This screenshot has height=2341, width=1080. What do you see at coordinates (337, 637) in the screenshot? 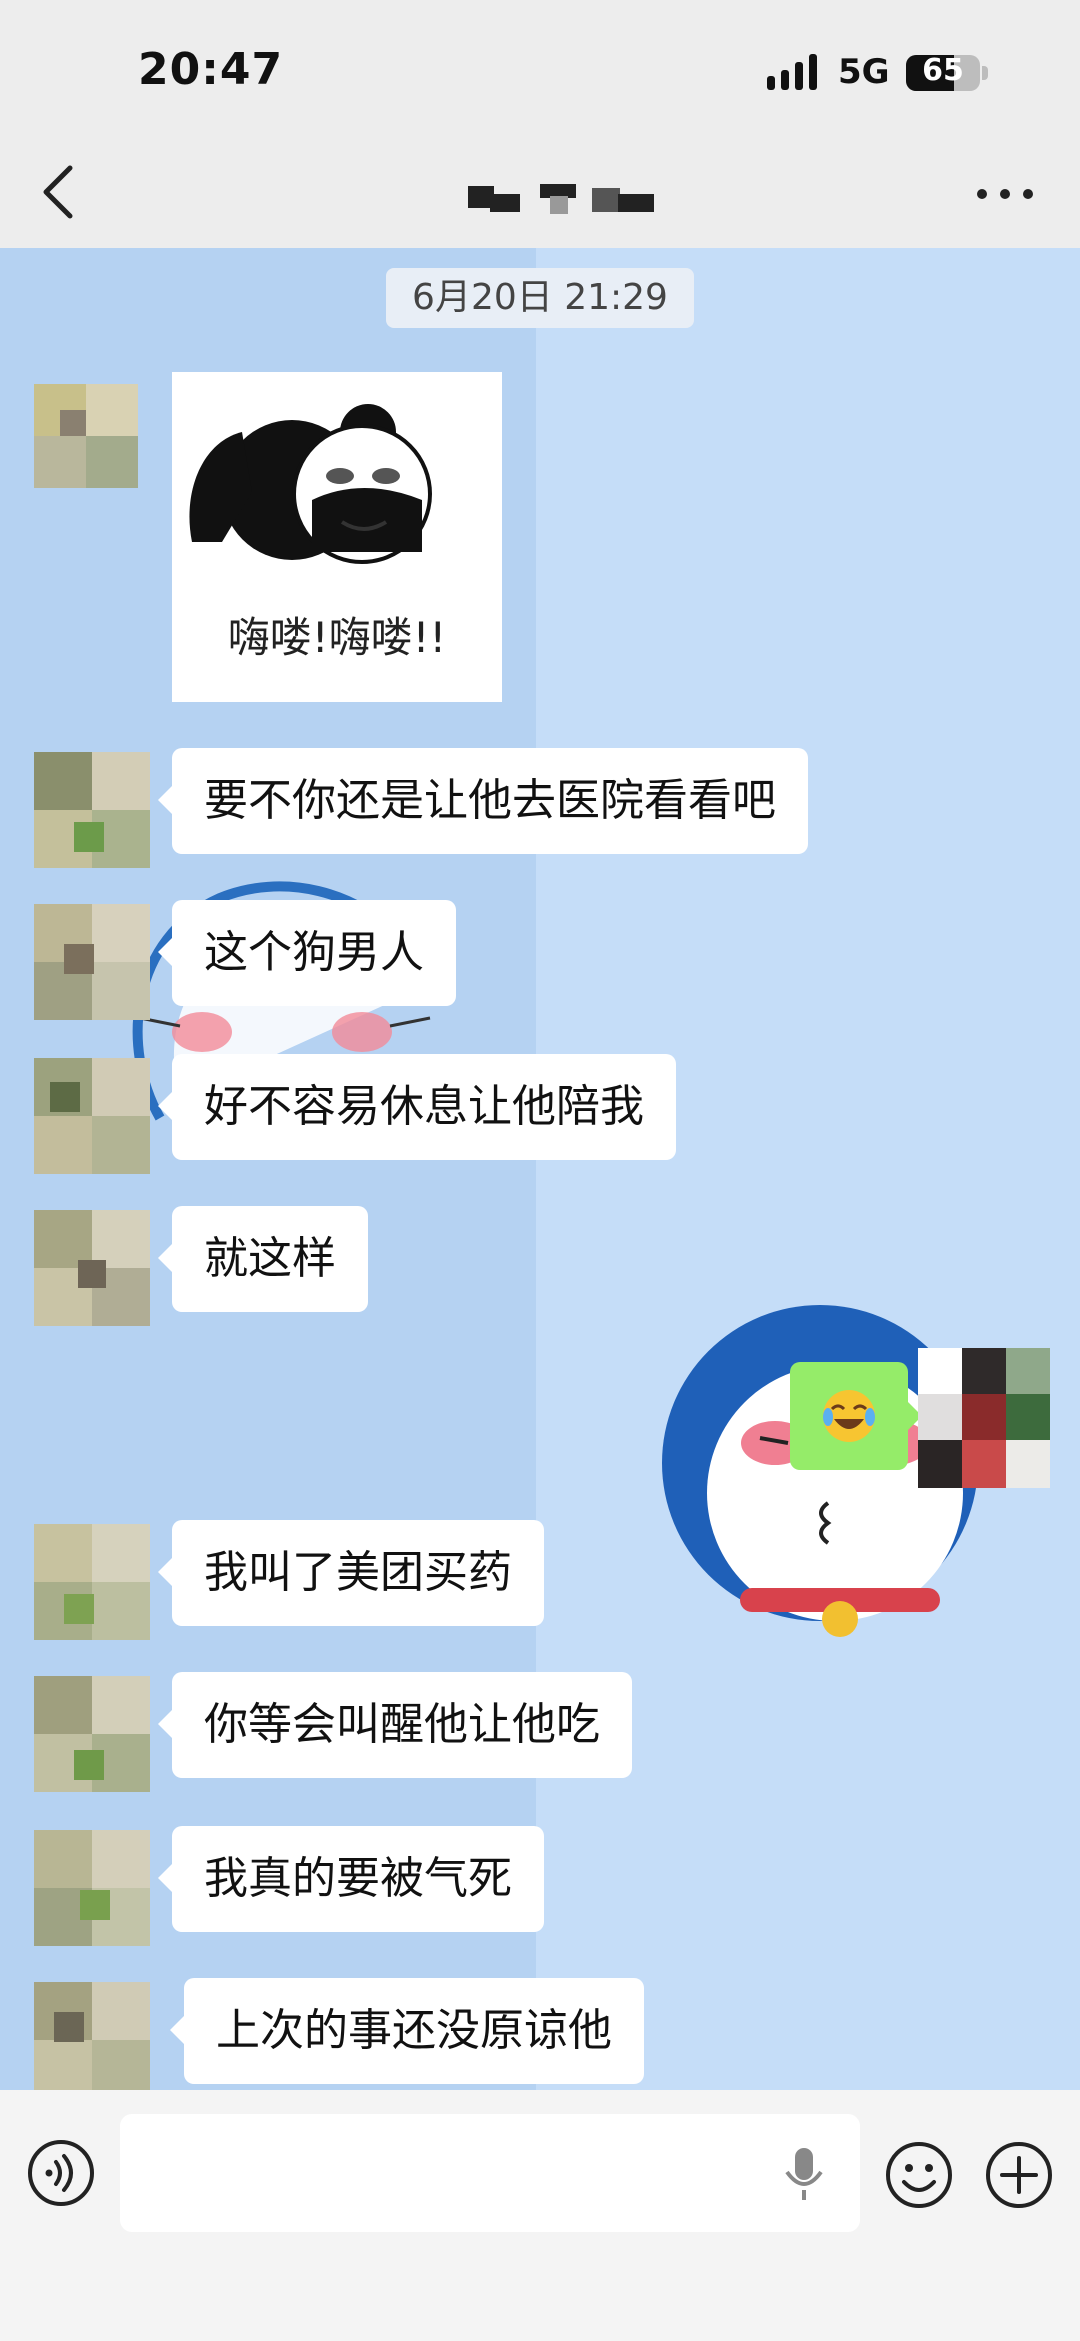
I see `sticker-caption: 嗨喽!嗨喽!!` at bounding box center [337, 637].